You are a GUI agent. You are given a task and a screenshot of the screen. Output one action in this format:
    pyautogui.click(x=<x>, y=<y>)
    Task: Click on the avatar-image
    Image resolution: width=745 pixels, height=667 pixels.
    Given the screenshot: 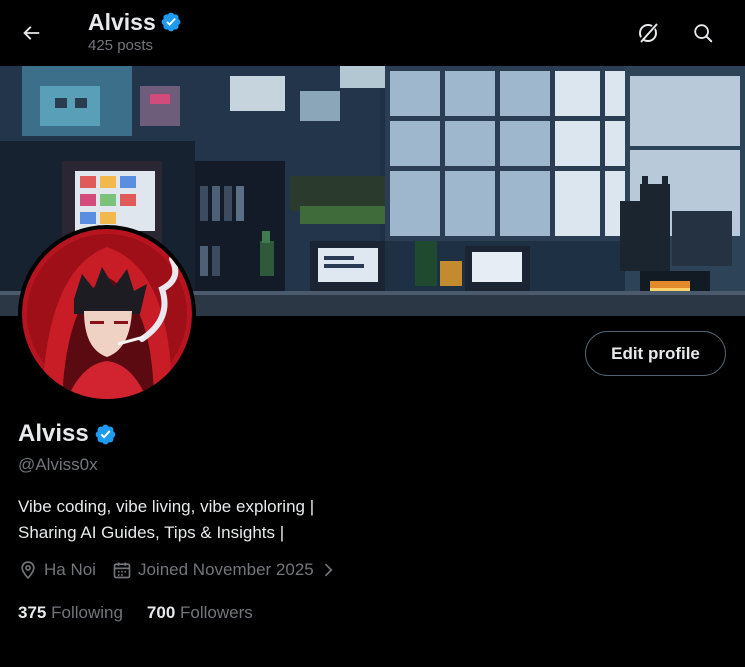 What is the action you would take?
    pyautogui.click(x=107, y=314)
    